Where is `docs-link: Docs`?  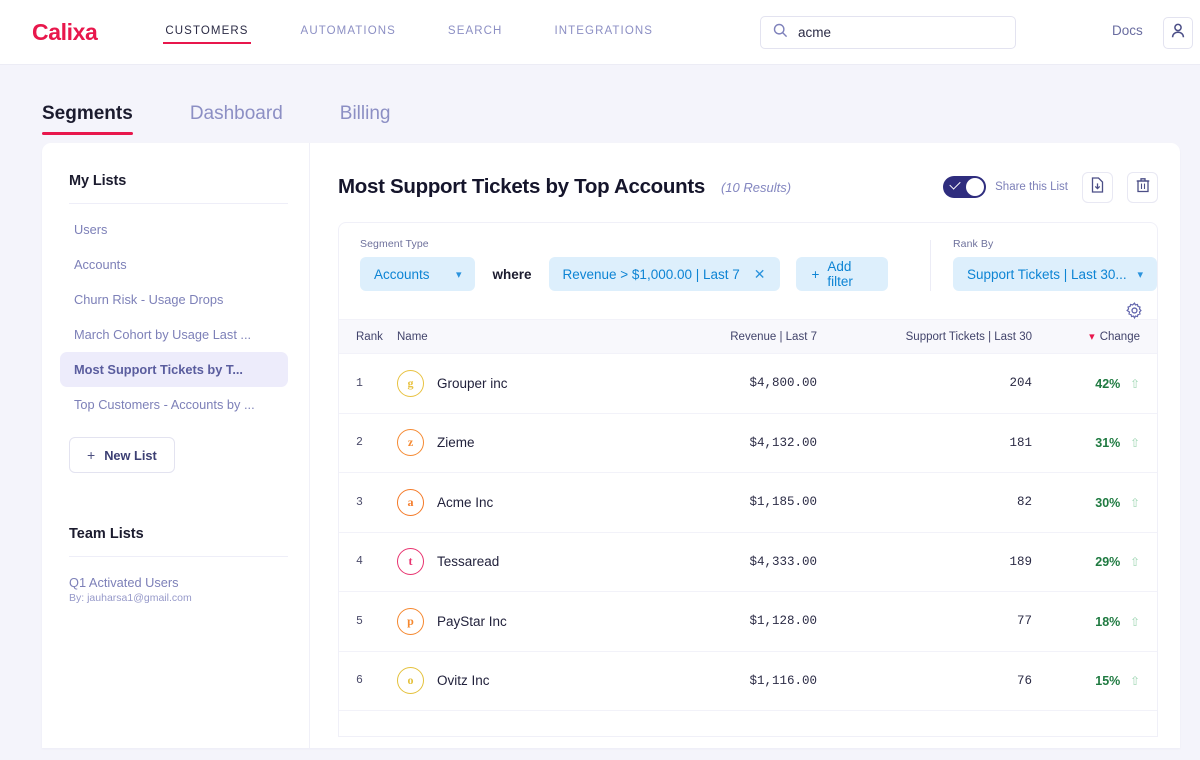
docs-link: Docs is located at coordinates (1127, 30).